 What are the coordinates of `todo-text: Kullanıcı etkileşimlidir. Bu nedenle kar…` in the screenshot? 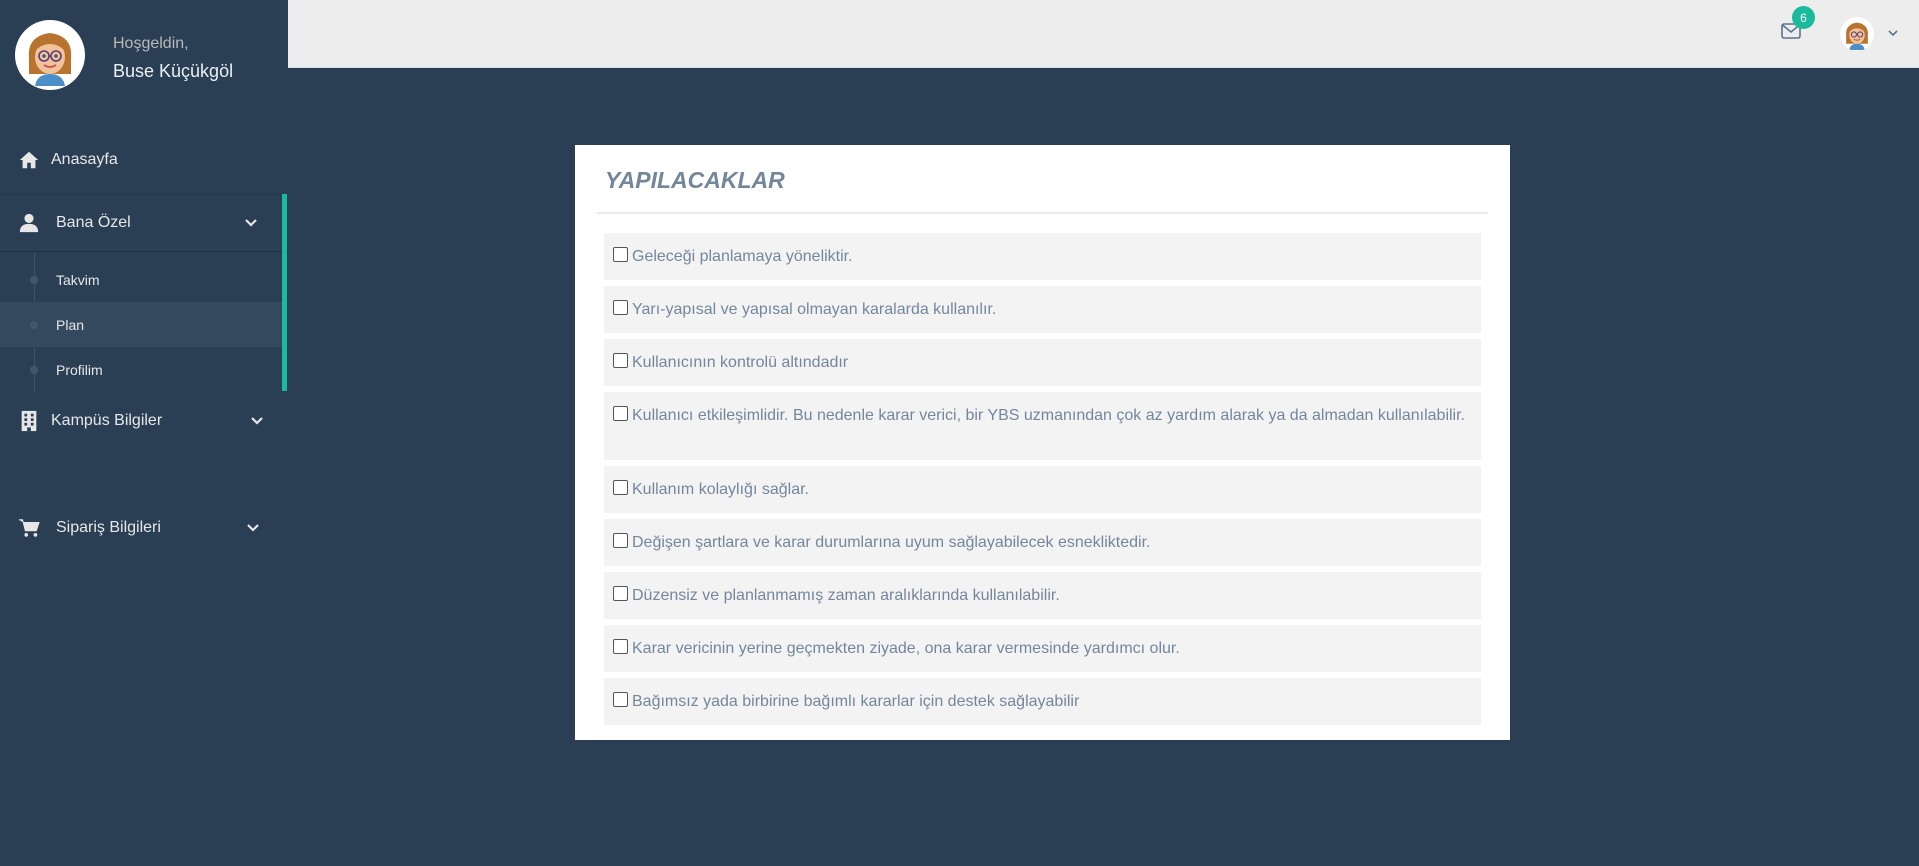 It's located at (1048, 415).